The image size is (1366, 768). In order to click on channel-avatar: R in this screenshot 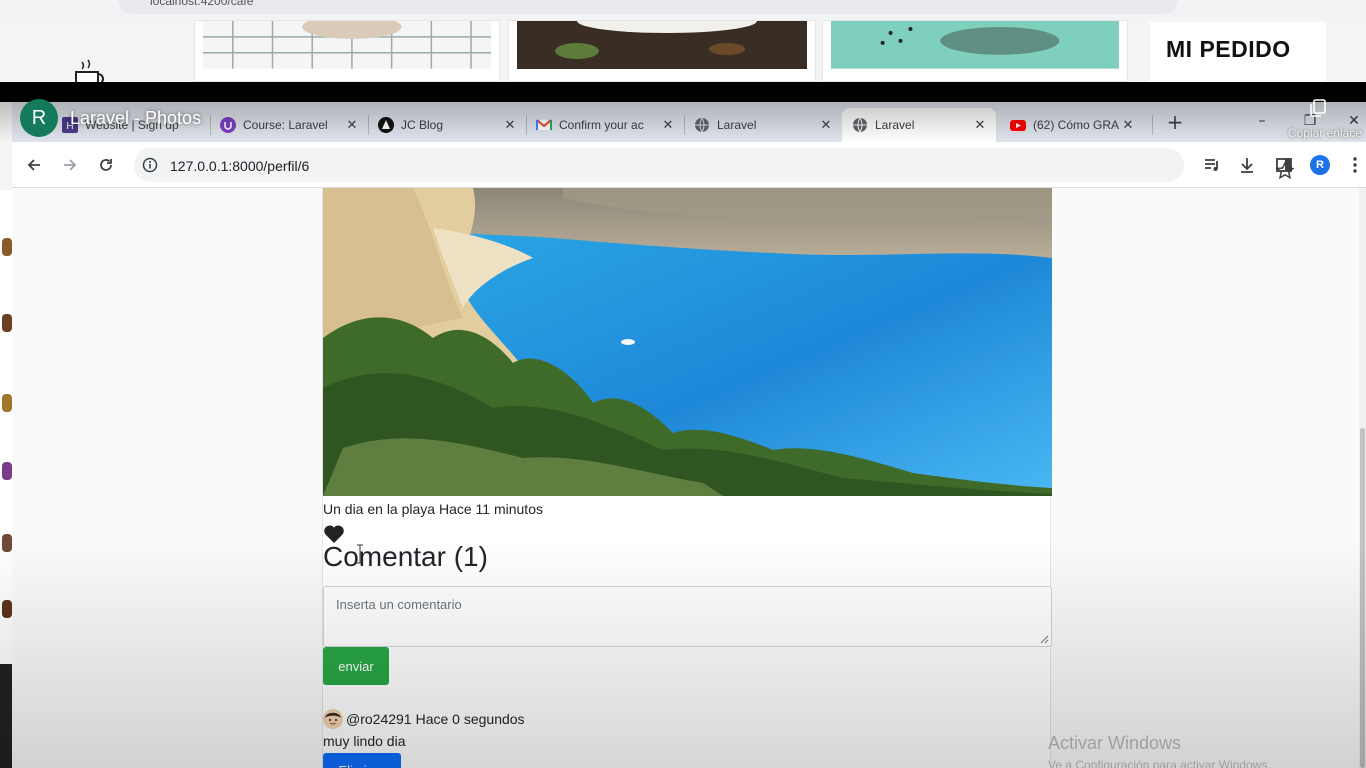, I will do `click(39, 118)`.